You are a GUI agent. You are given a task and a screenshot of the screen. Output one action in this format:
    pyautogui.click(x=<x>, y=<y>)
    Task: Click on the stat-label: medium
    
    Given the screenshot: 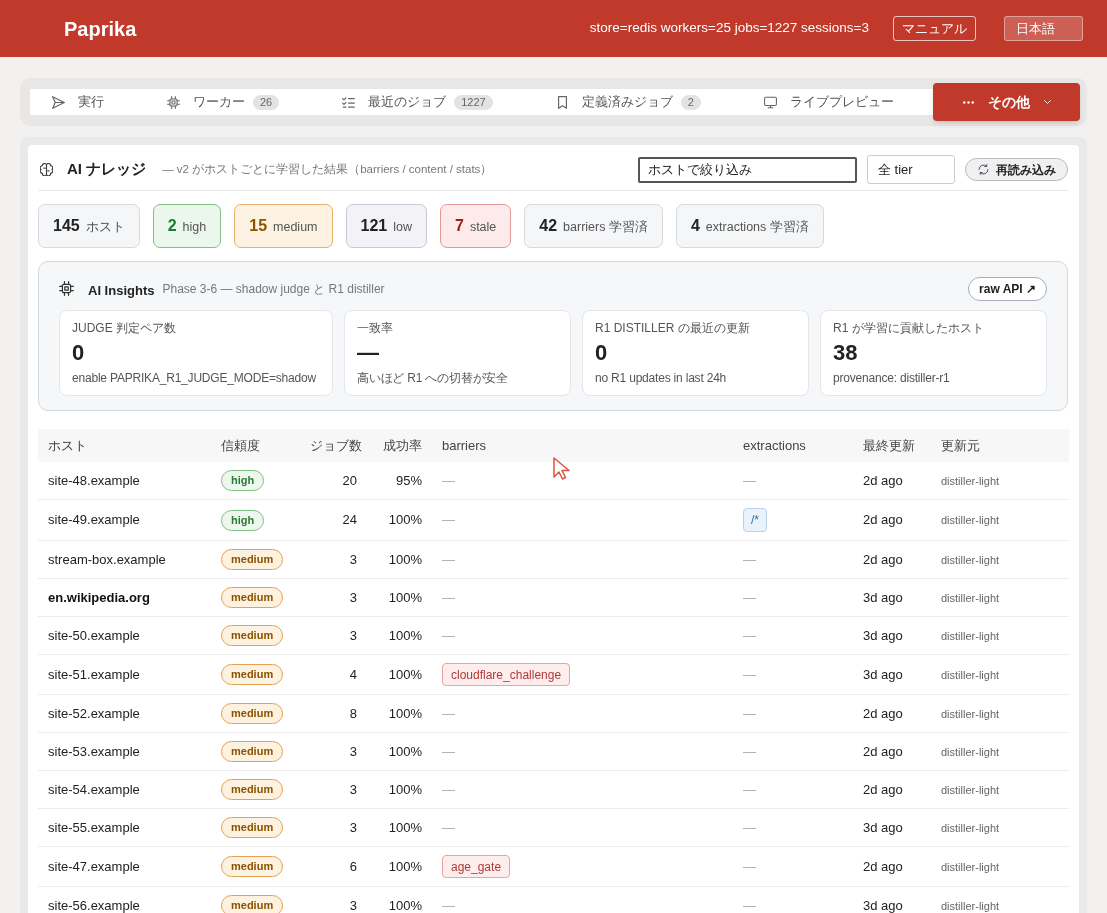 What is the action you would take?
    pyautogui.click(x=295, y=227)
    